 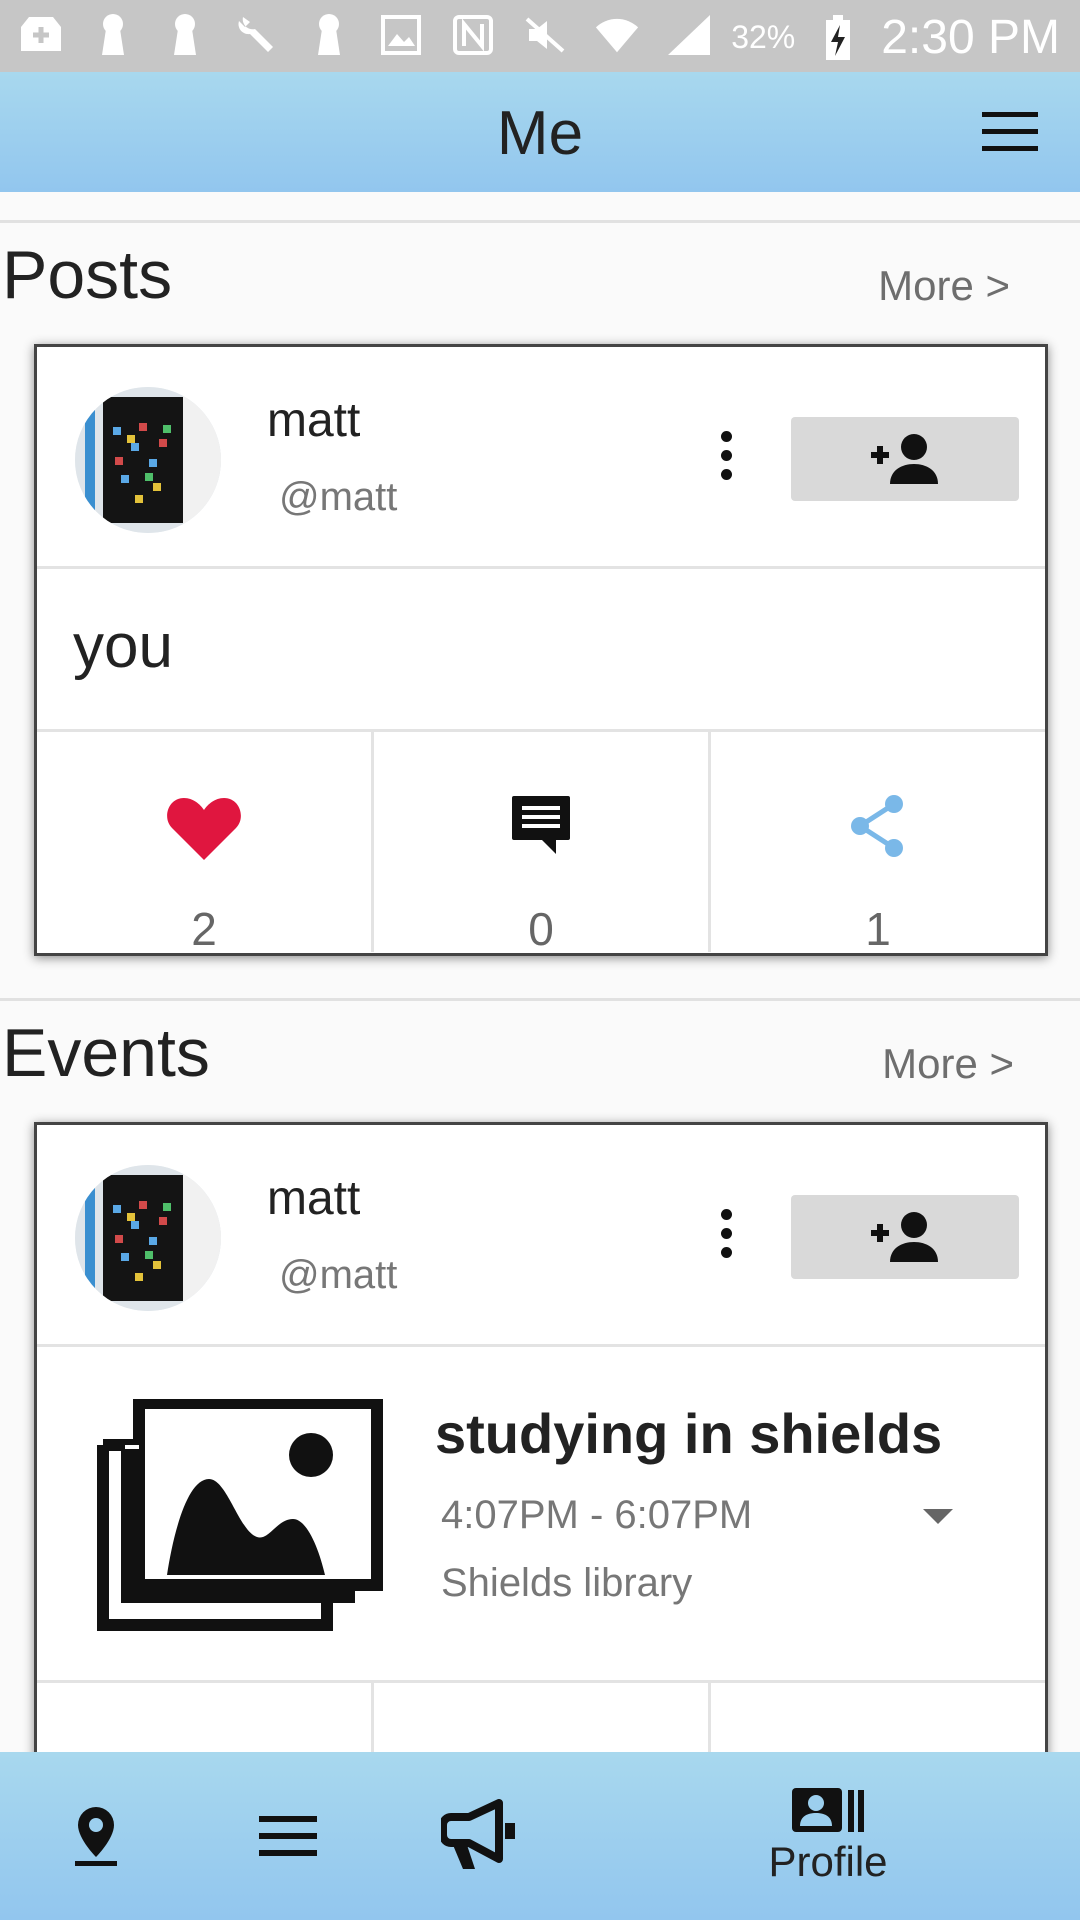 What do you see at coordinates (541, 825) in the screenshot?
I see `comment-icon` at bounding box center [541, 825].